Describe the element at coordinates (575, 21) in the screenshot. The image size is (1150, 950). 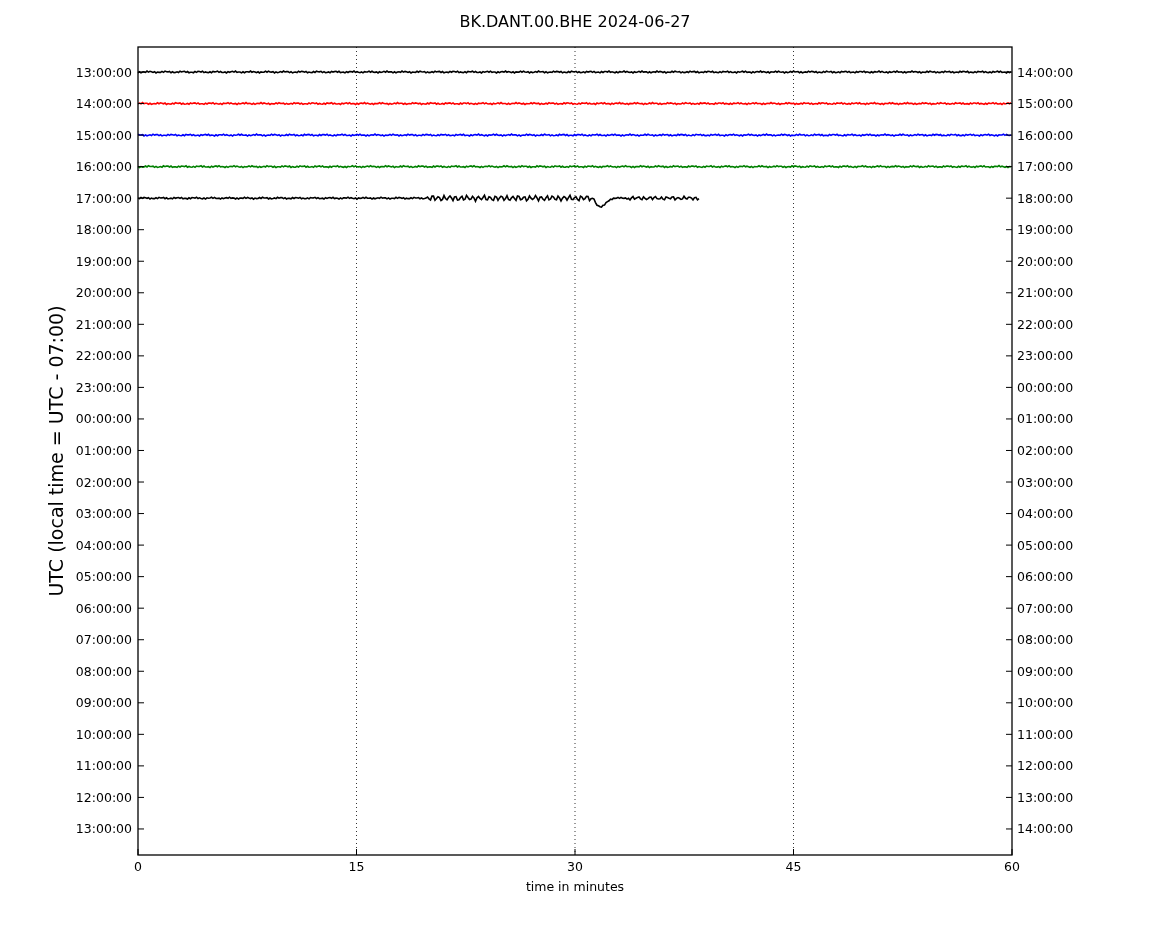
I see `plot-title: BK.DANT.00.BHE 2024-06-27` at that location.